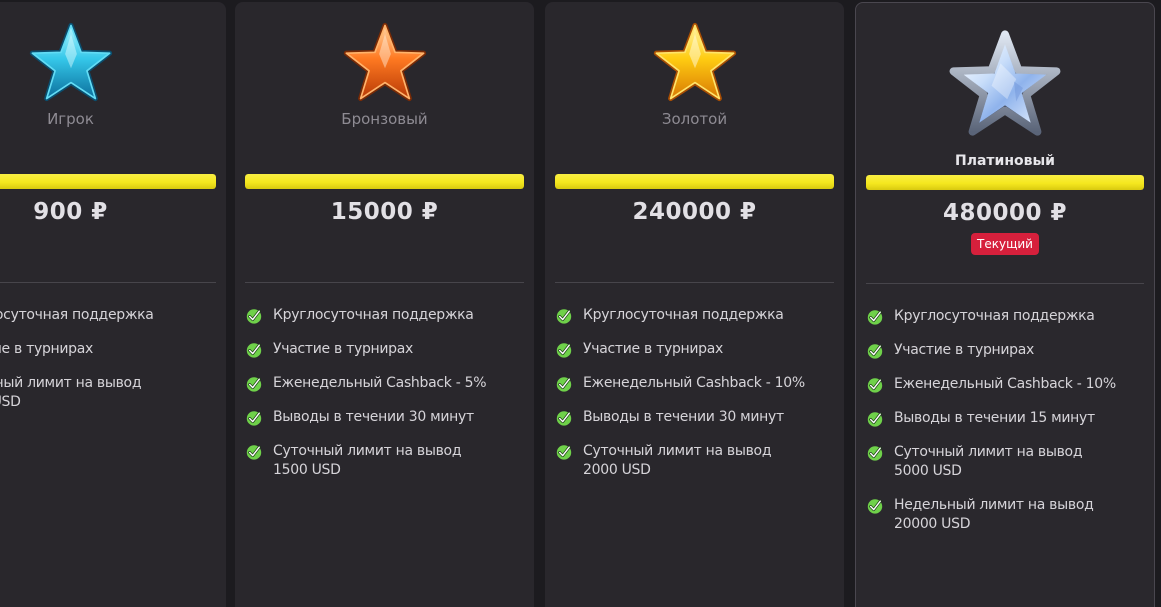 Image resolution: width=1161 pixels, height=607 pixels. Describe the element at coordinates (384, 212) in the screenshot. I see `tier-amount: 15000 ₽` at that location.